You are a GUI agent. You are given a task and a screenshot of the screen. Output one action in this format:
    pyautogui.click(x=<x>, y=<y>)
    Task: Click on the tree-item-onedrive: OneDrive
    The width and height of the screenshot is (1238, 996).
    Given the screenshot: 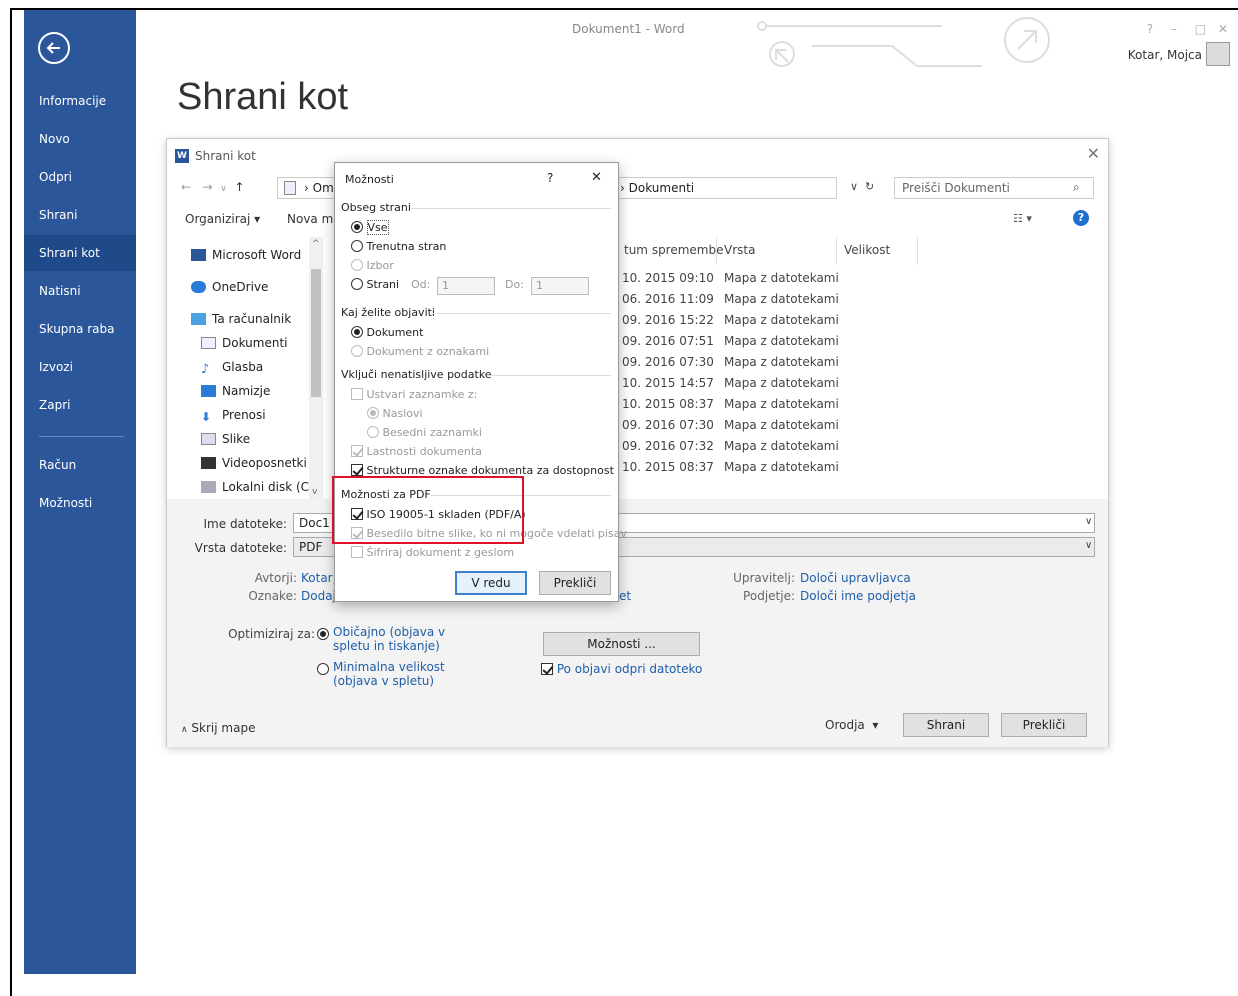 What is the action you would take?
    pyautogui.click(x=229, y=287)
    